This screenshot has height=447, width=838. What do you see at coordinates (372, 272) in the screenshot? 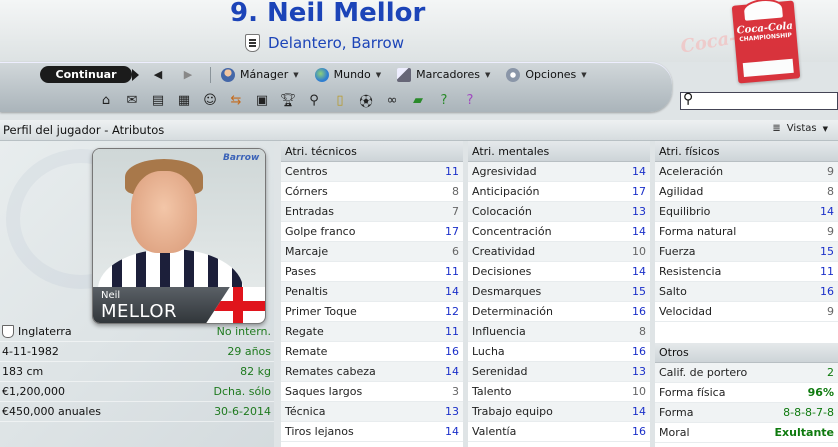
I see `attribute-row: Pases 11` at bounding box center [372, 272].